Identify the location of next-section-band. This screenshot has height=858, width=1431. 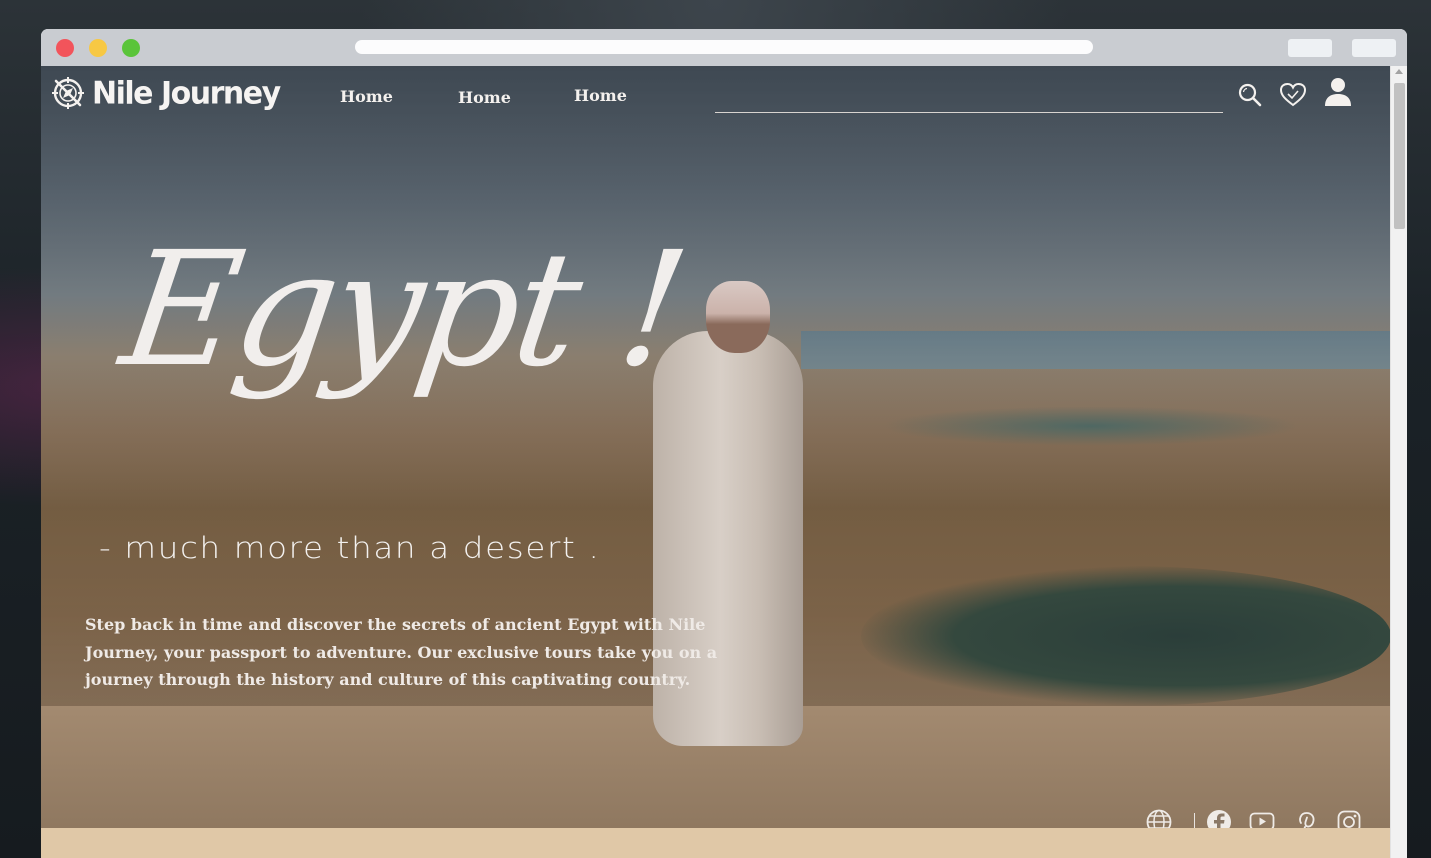
(715, 843).